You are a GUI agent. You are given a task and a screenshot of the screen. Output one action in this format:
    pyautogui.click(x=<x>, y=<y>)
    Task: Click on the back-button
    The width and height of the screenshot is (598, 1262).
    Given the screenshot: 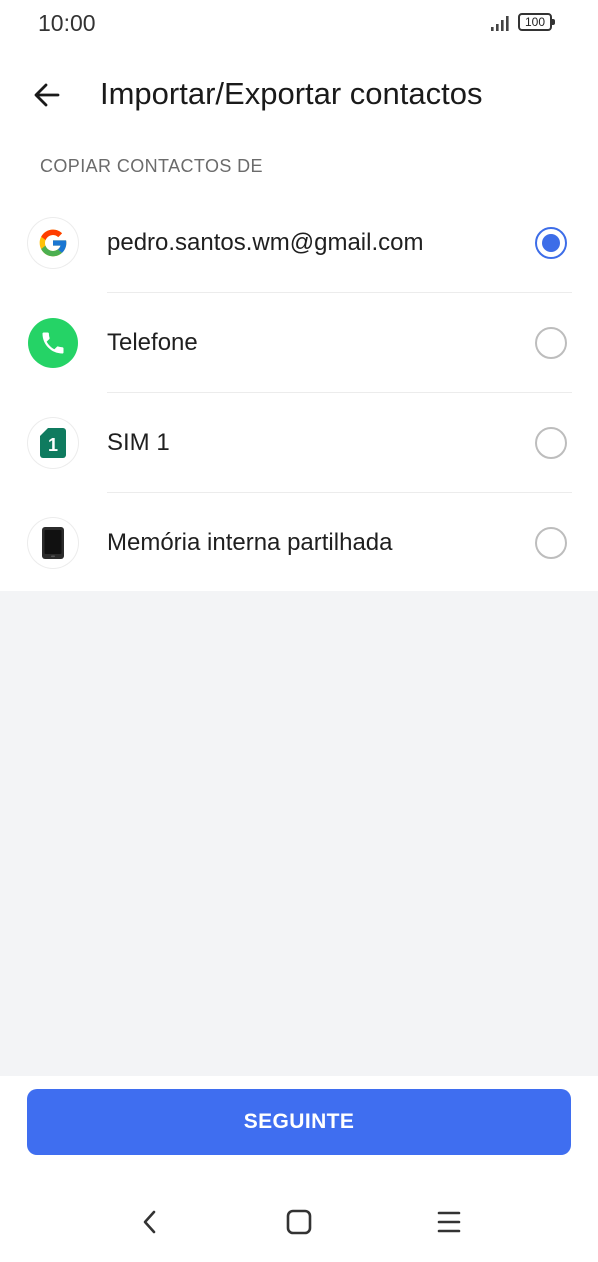 What is the action you would take?
    pyautogui.click(x=47, y=95)
    